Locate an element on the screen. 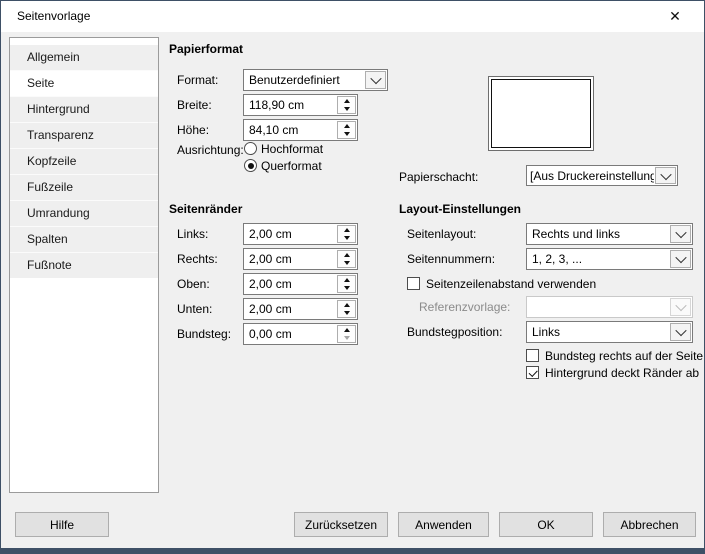  apply-button: Anwenden is located at coordinates (443, 524).